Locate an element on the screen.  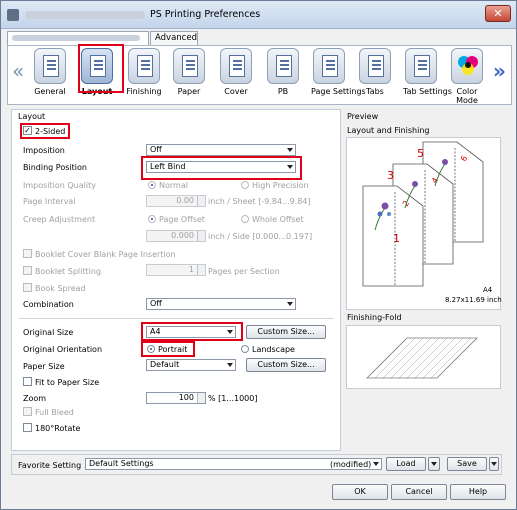
preview-title: Preview is located at coordinates (363, 116).